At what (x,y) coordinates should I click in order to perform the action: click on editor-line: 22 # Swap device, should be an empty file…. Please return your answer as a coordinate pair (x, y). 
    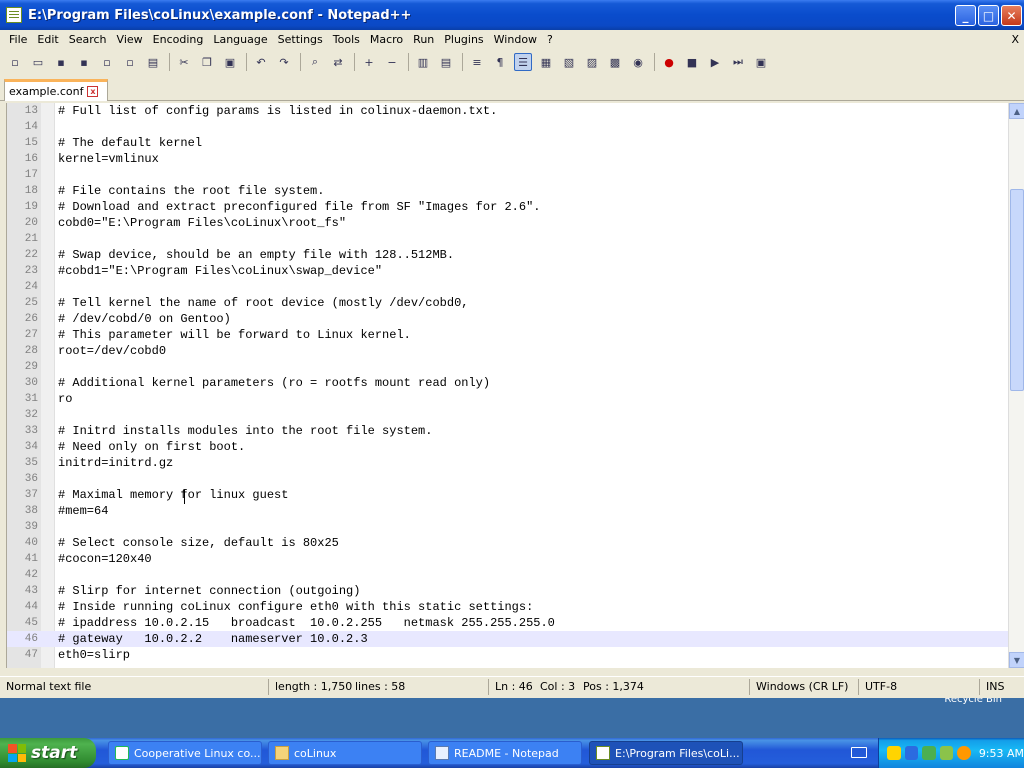
    Looking at the image, I should click on (509, 255).